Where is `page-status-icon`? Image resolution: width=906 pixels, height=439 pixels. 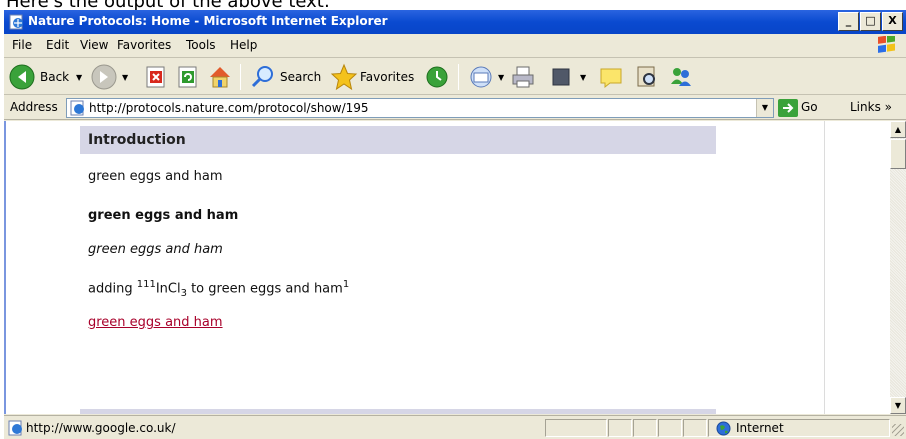 page-status-icon is located at coordinates (15, 428).